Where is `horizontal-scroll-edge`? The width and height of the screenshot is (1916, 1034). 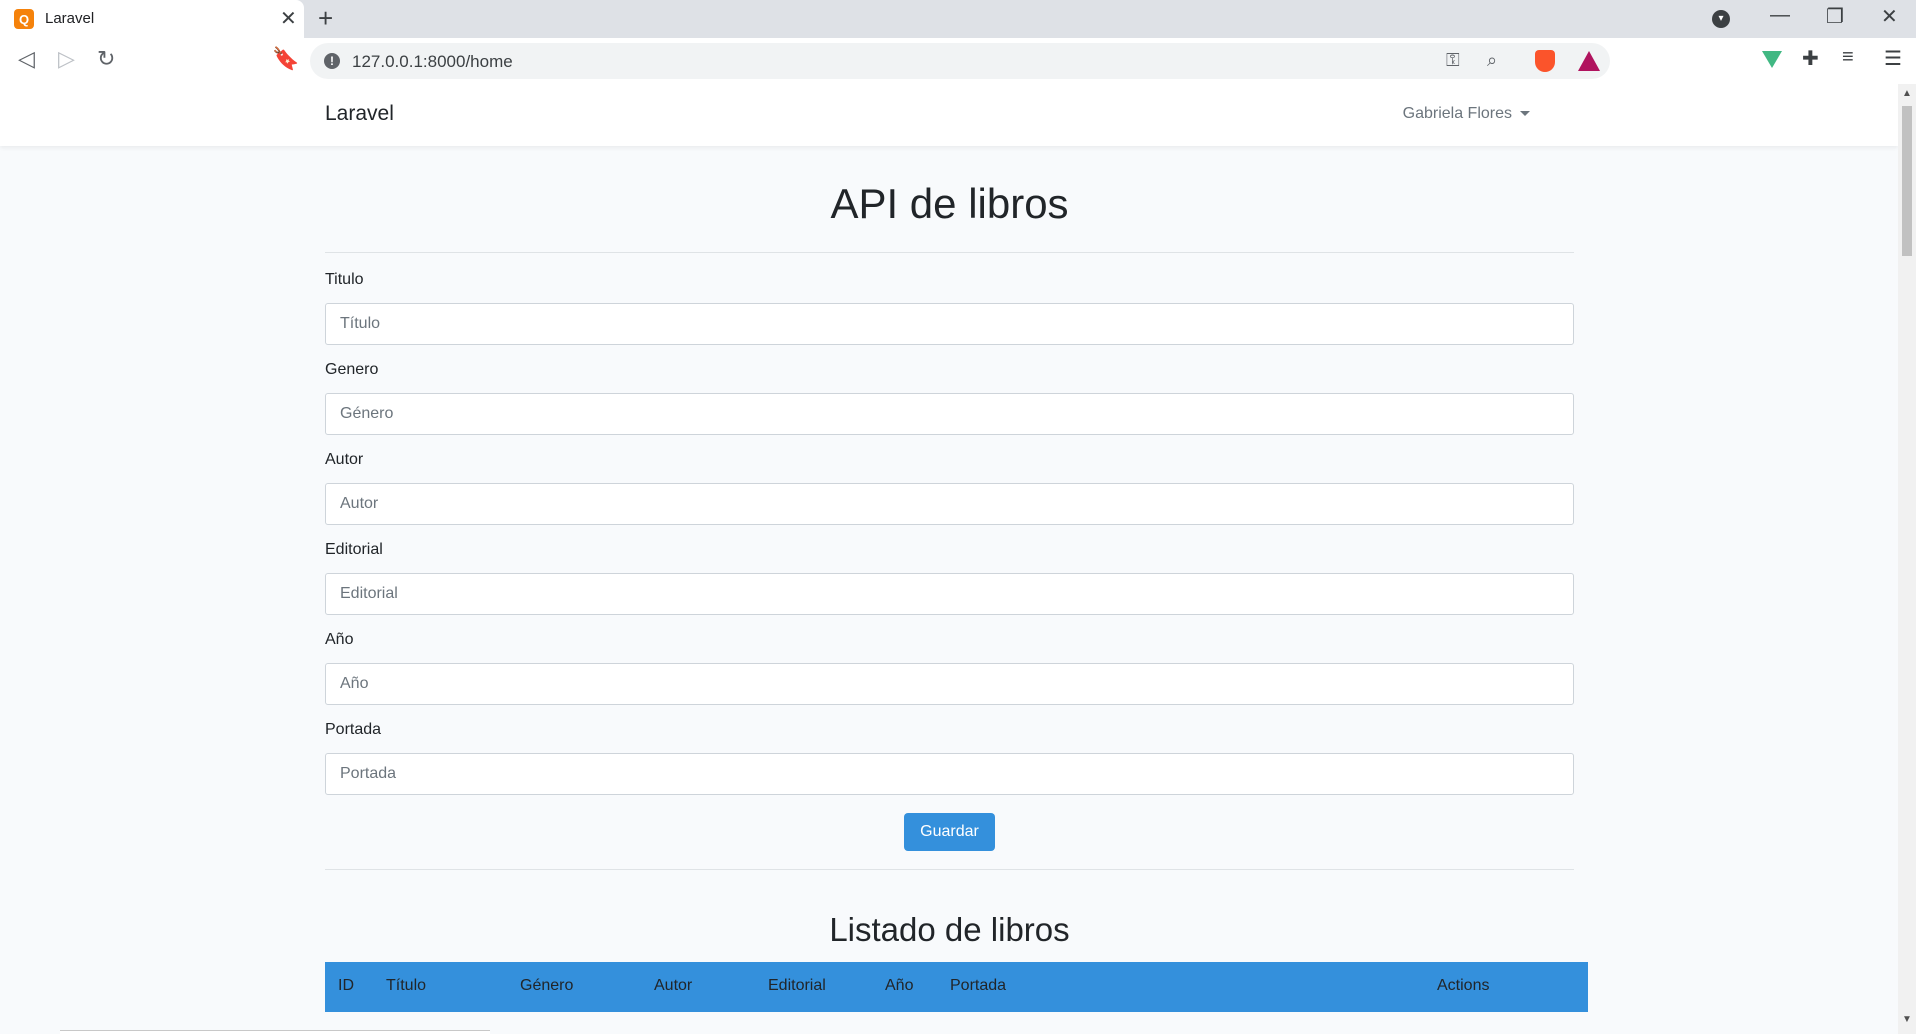 horizontal-scroll-edge is located at coordinates (275, 1032).